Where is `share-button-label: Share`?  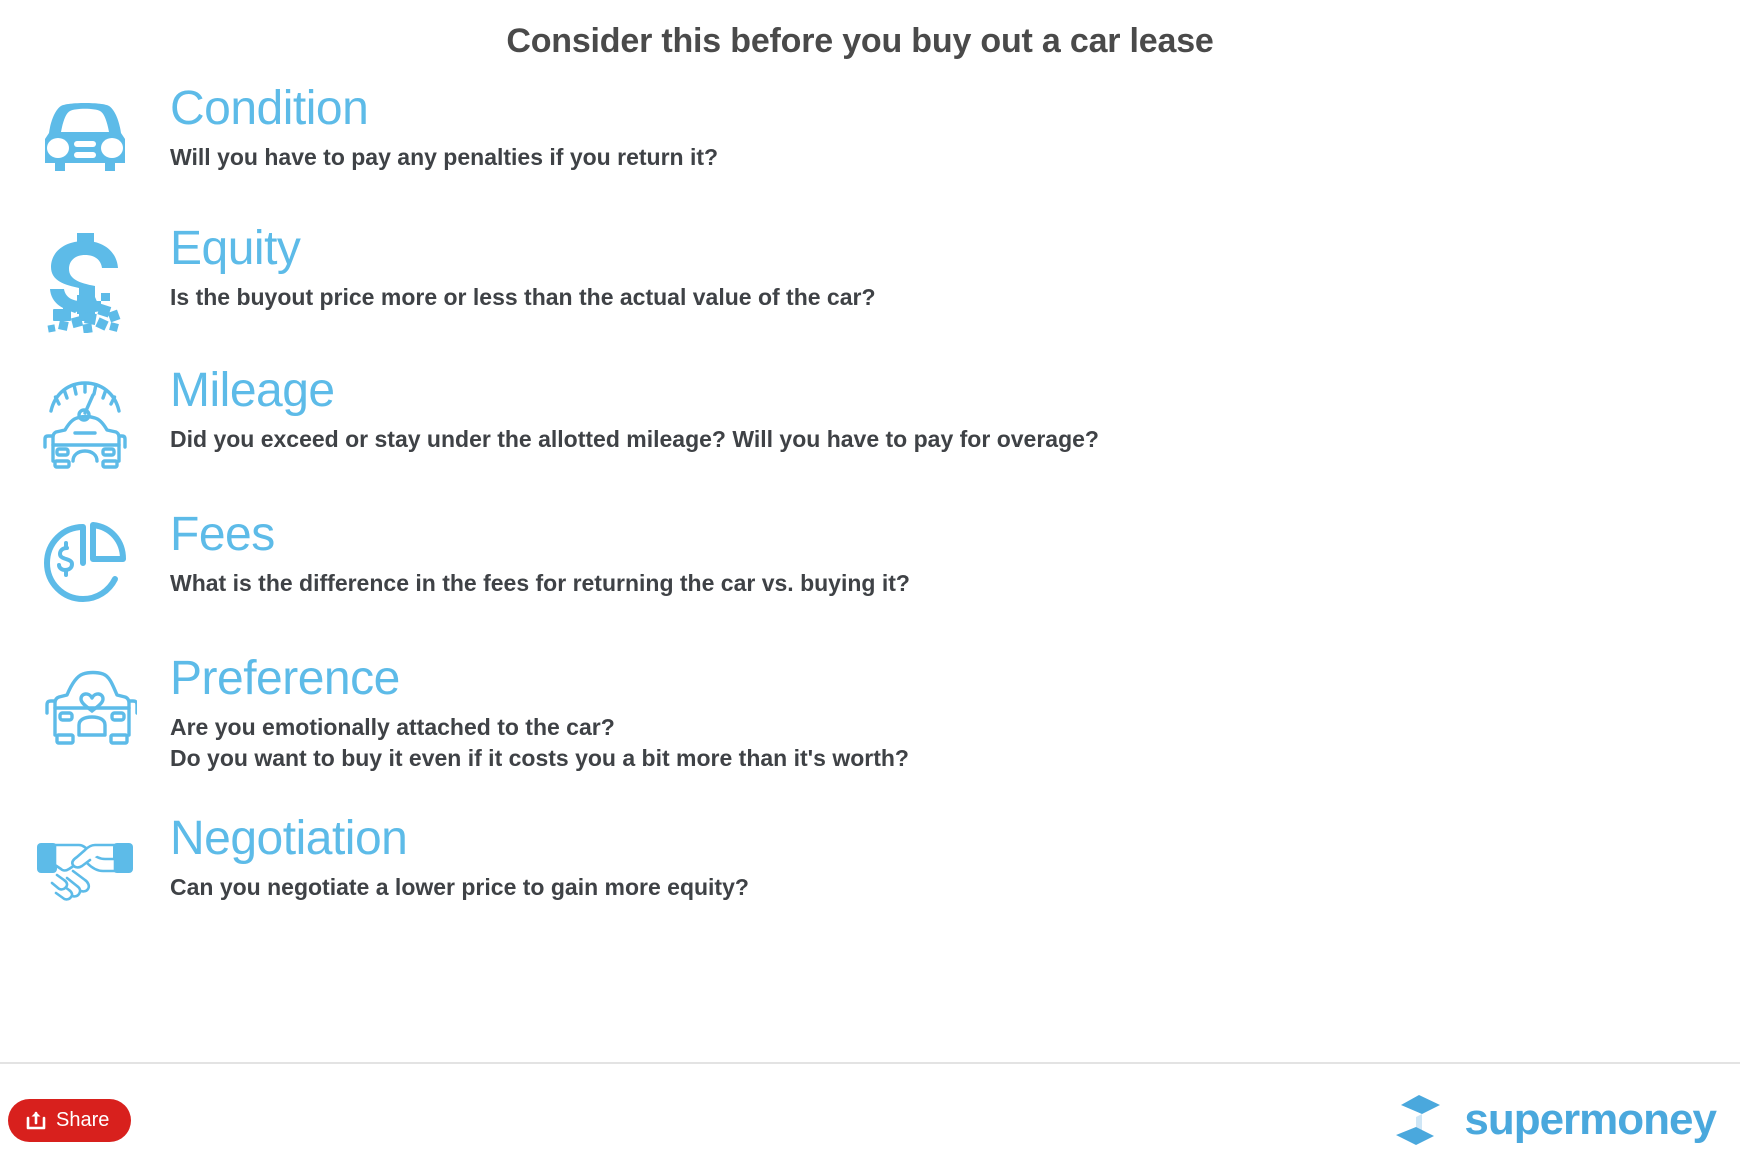 share-button-label: Share is located at coordinates (83, 1119).